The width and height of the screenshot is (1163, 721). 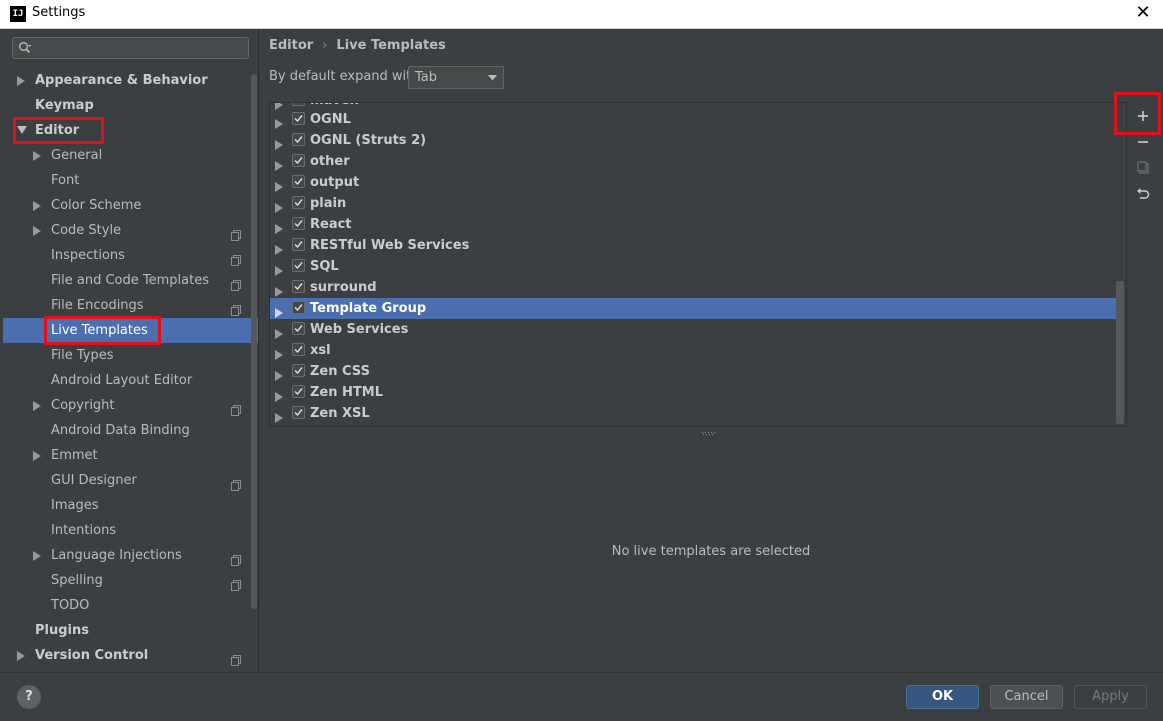 What do you see at coordinates (1110, 697) in the screenshot?
I see `apply-button: Apply` at bounding box center [1110, 697].